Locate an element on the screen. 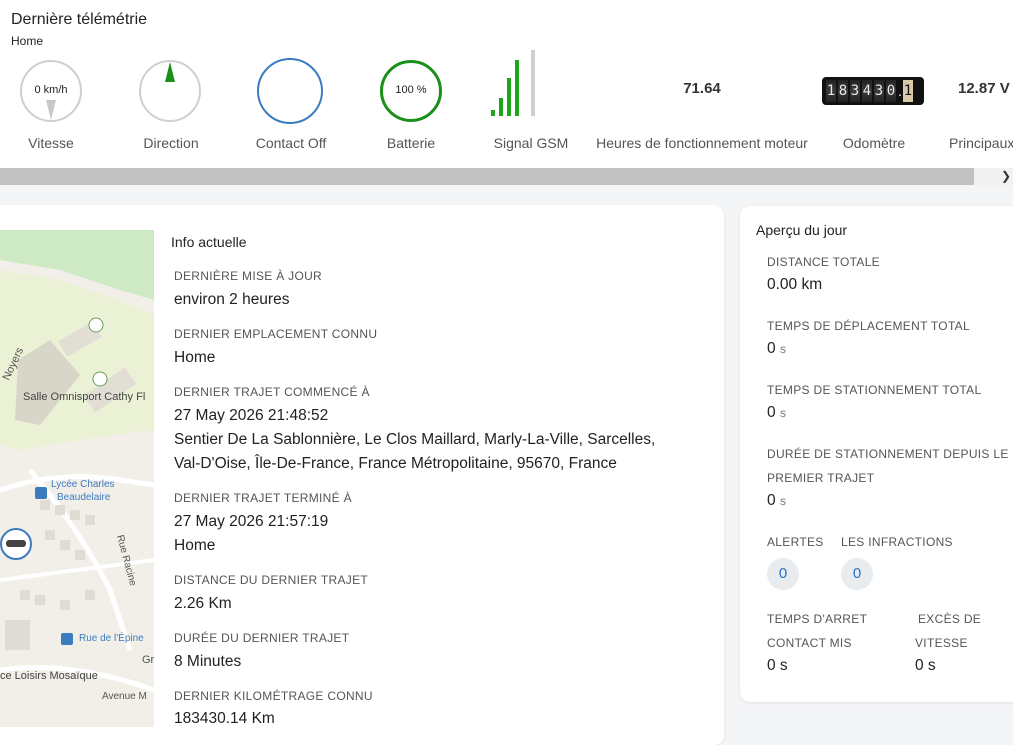 This screenshot has height=745, width=1013. direction-label: Direction is located at coordinates (171, 143).